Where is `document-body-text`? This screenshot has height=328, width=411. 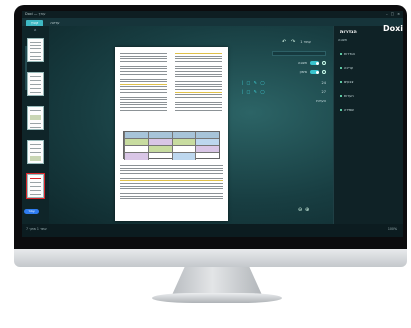
document-body-text is located at coordinates (171, 183).